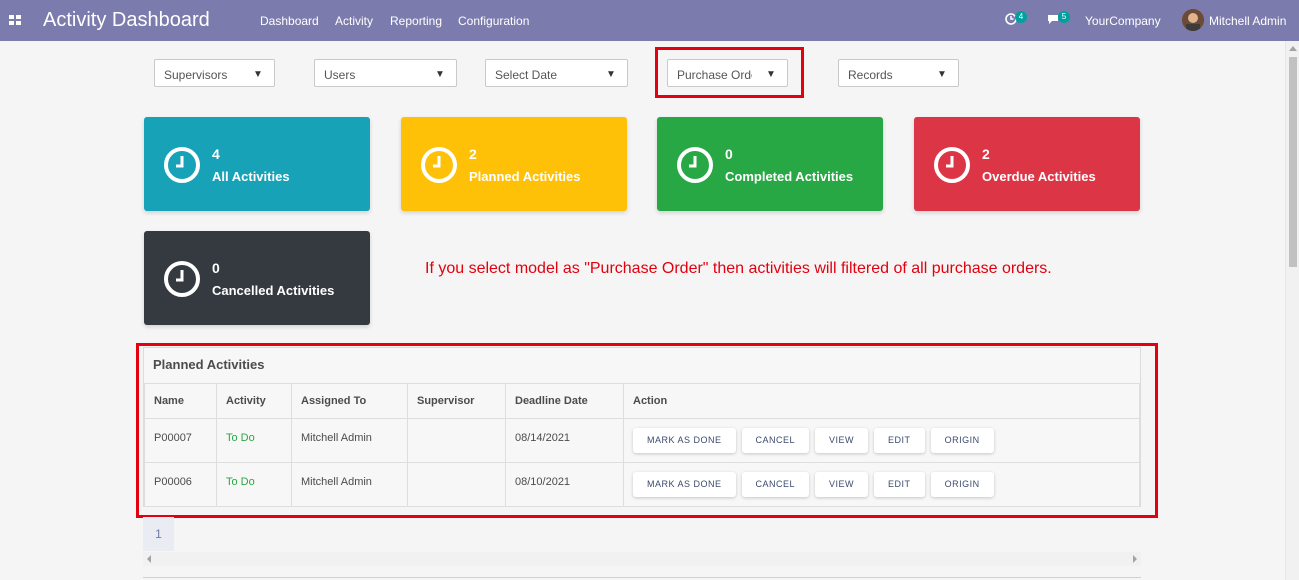 This screenshot has width=1299, height=580. I want to click on cell-deadline: 08/14/2021, so click(564, 440).